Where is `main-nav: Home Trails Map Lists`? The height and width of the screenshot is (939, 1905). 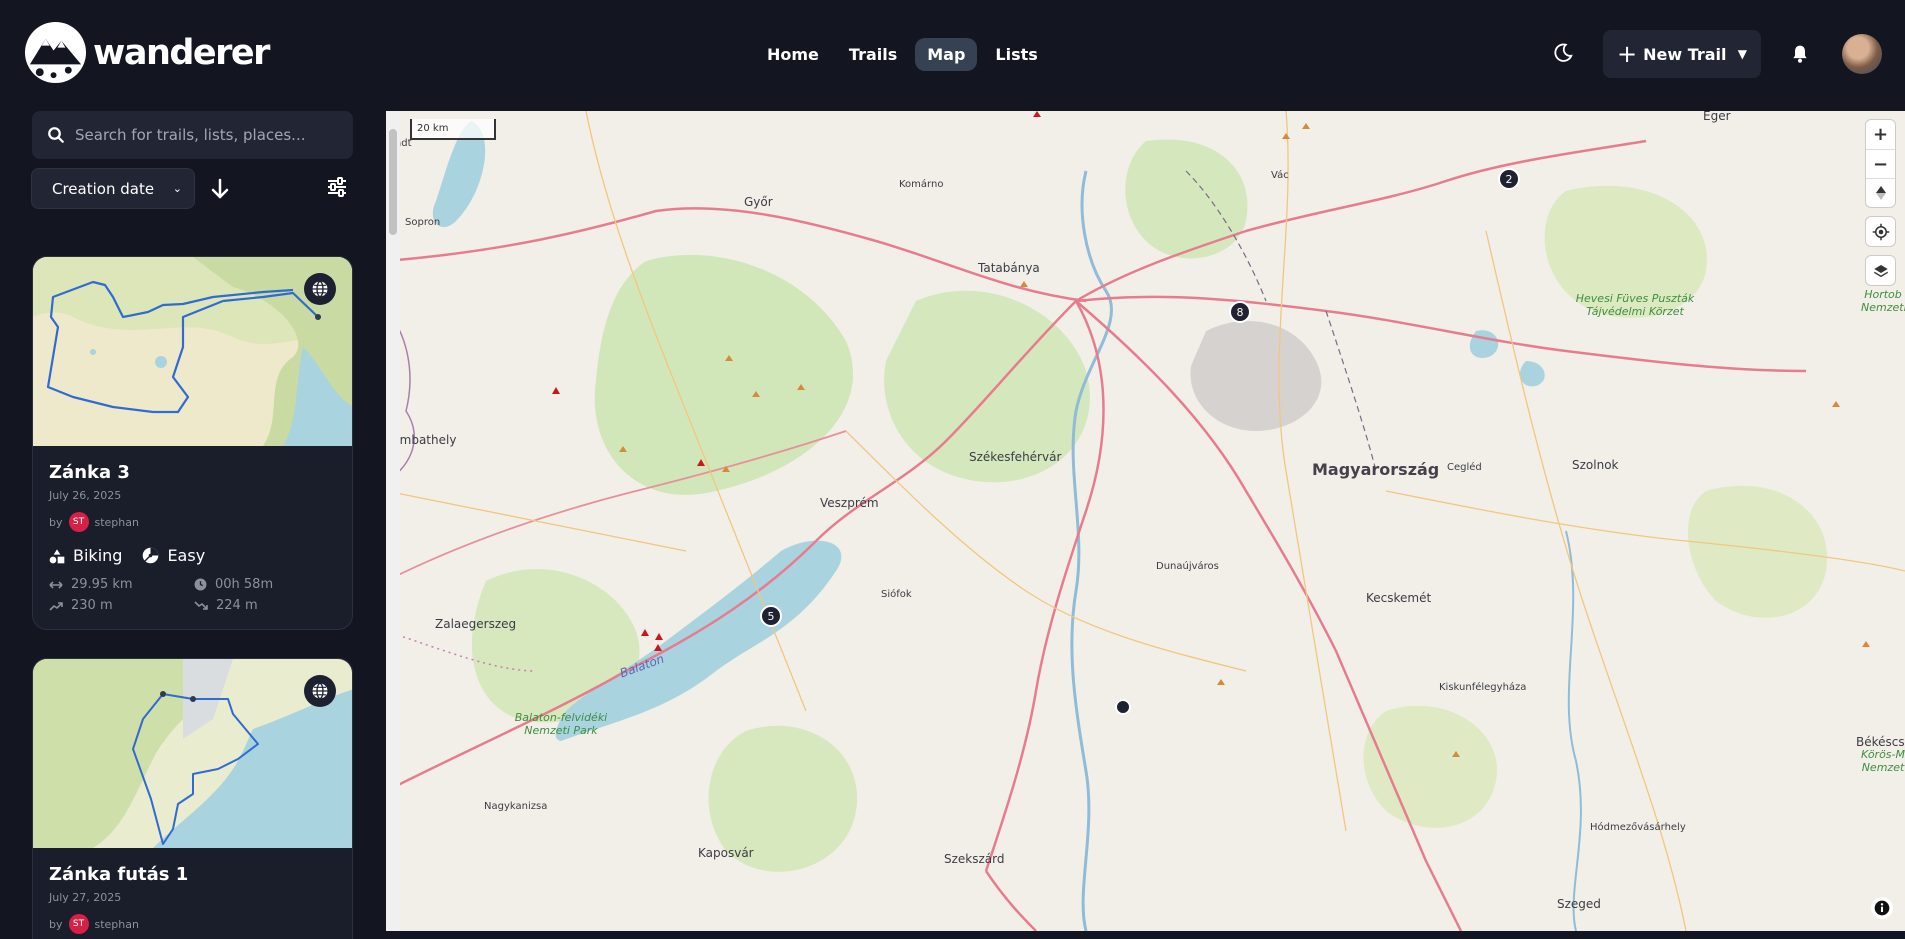
main-nav: Home Trails Map Lists is located at coordinates (902, 54).